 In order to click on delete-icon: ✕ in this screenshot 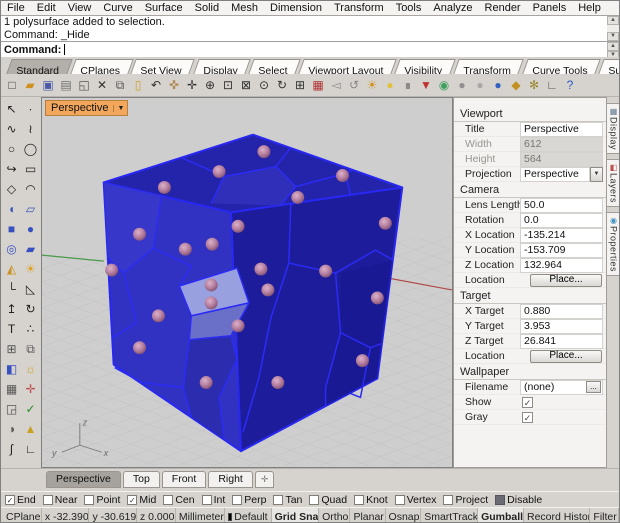, I will do `click(102, 85)`.